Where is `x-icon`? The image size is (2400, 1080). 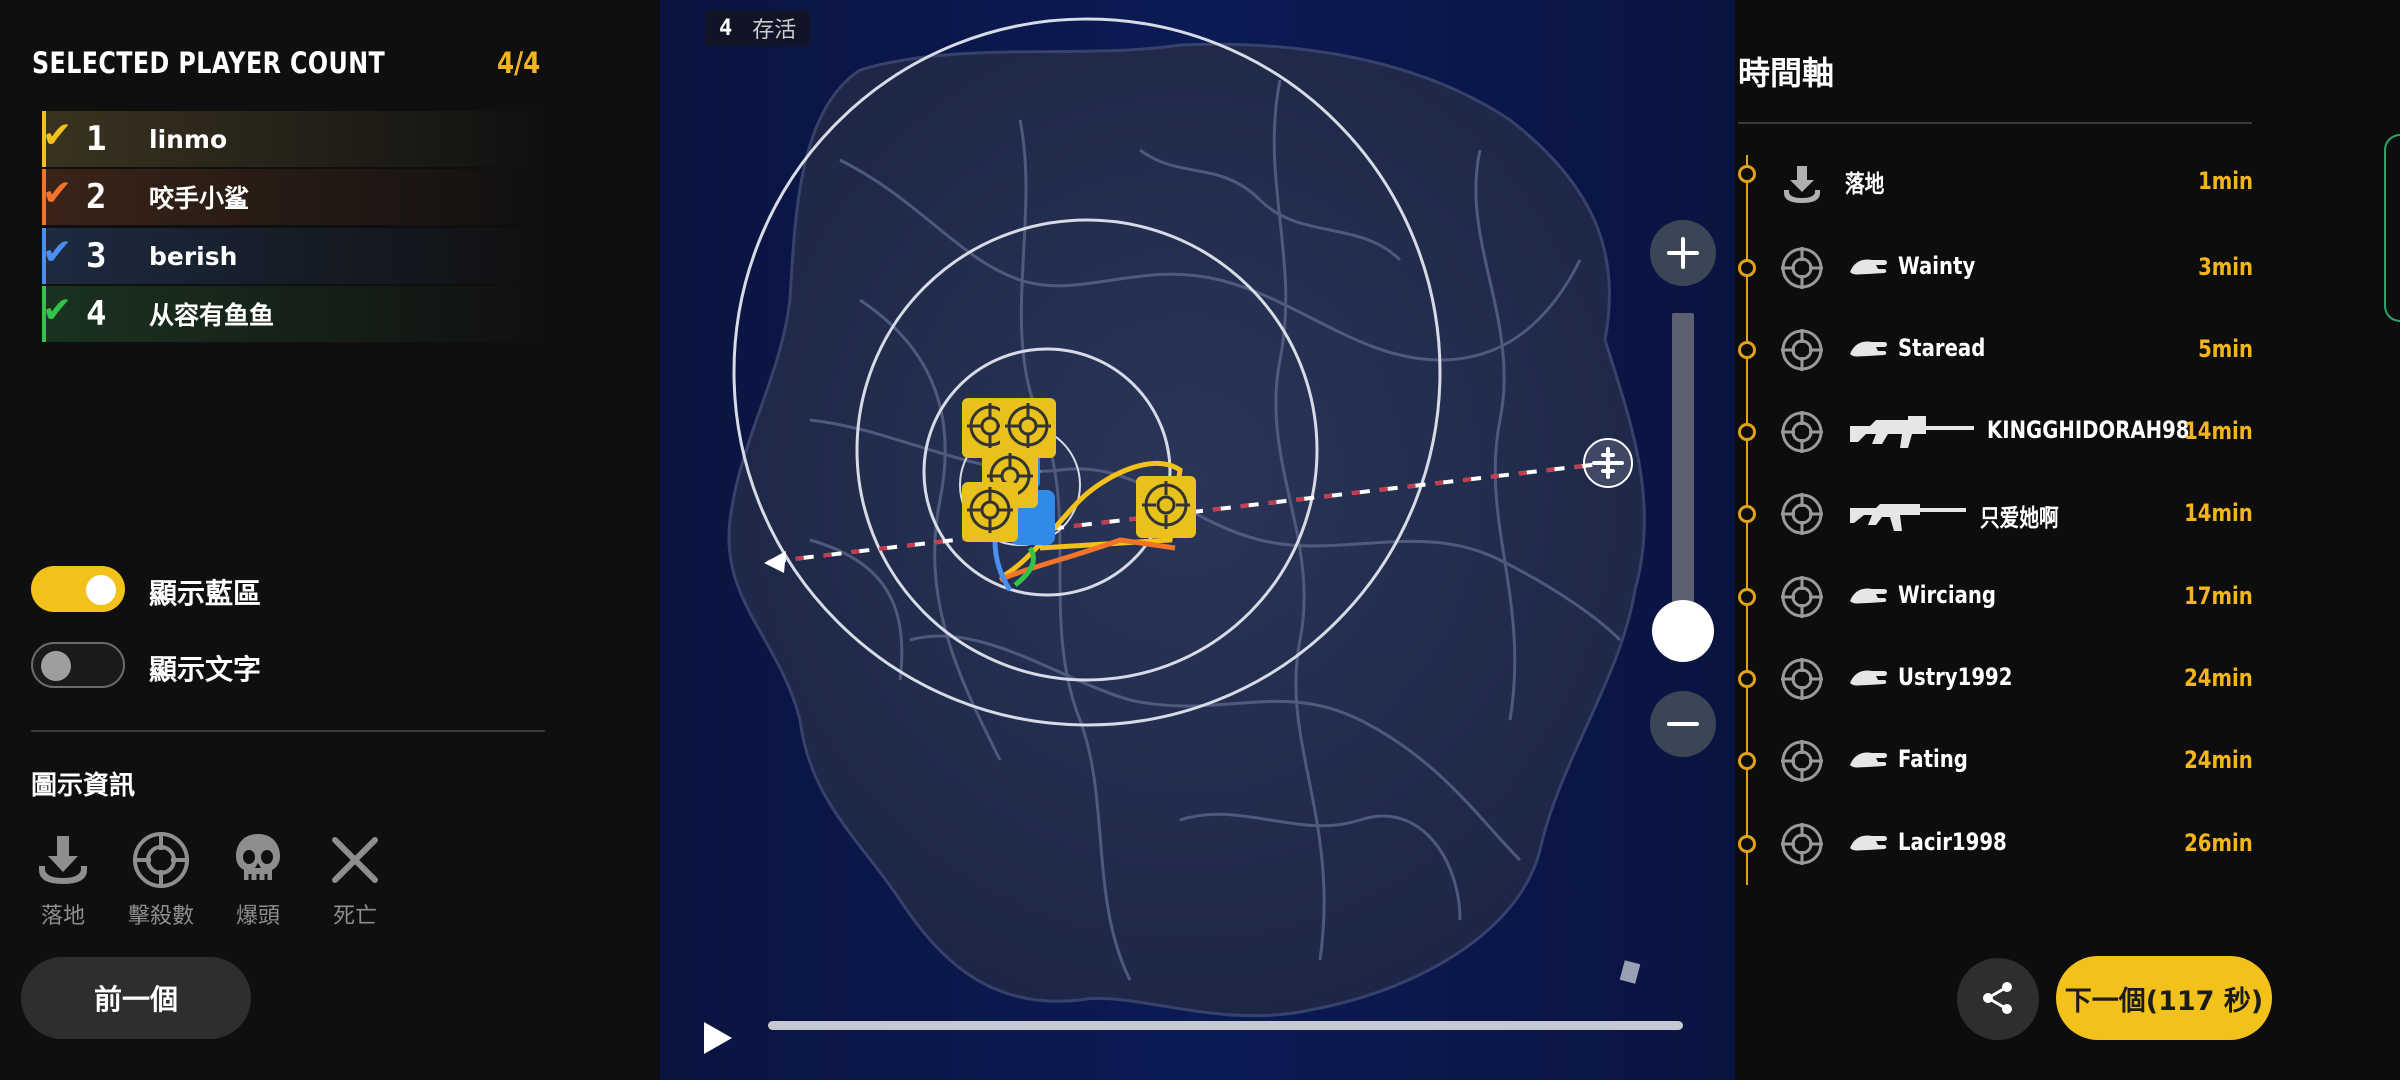
x-icon is located at coordinates (355, 860).